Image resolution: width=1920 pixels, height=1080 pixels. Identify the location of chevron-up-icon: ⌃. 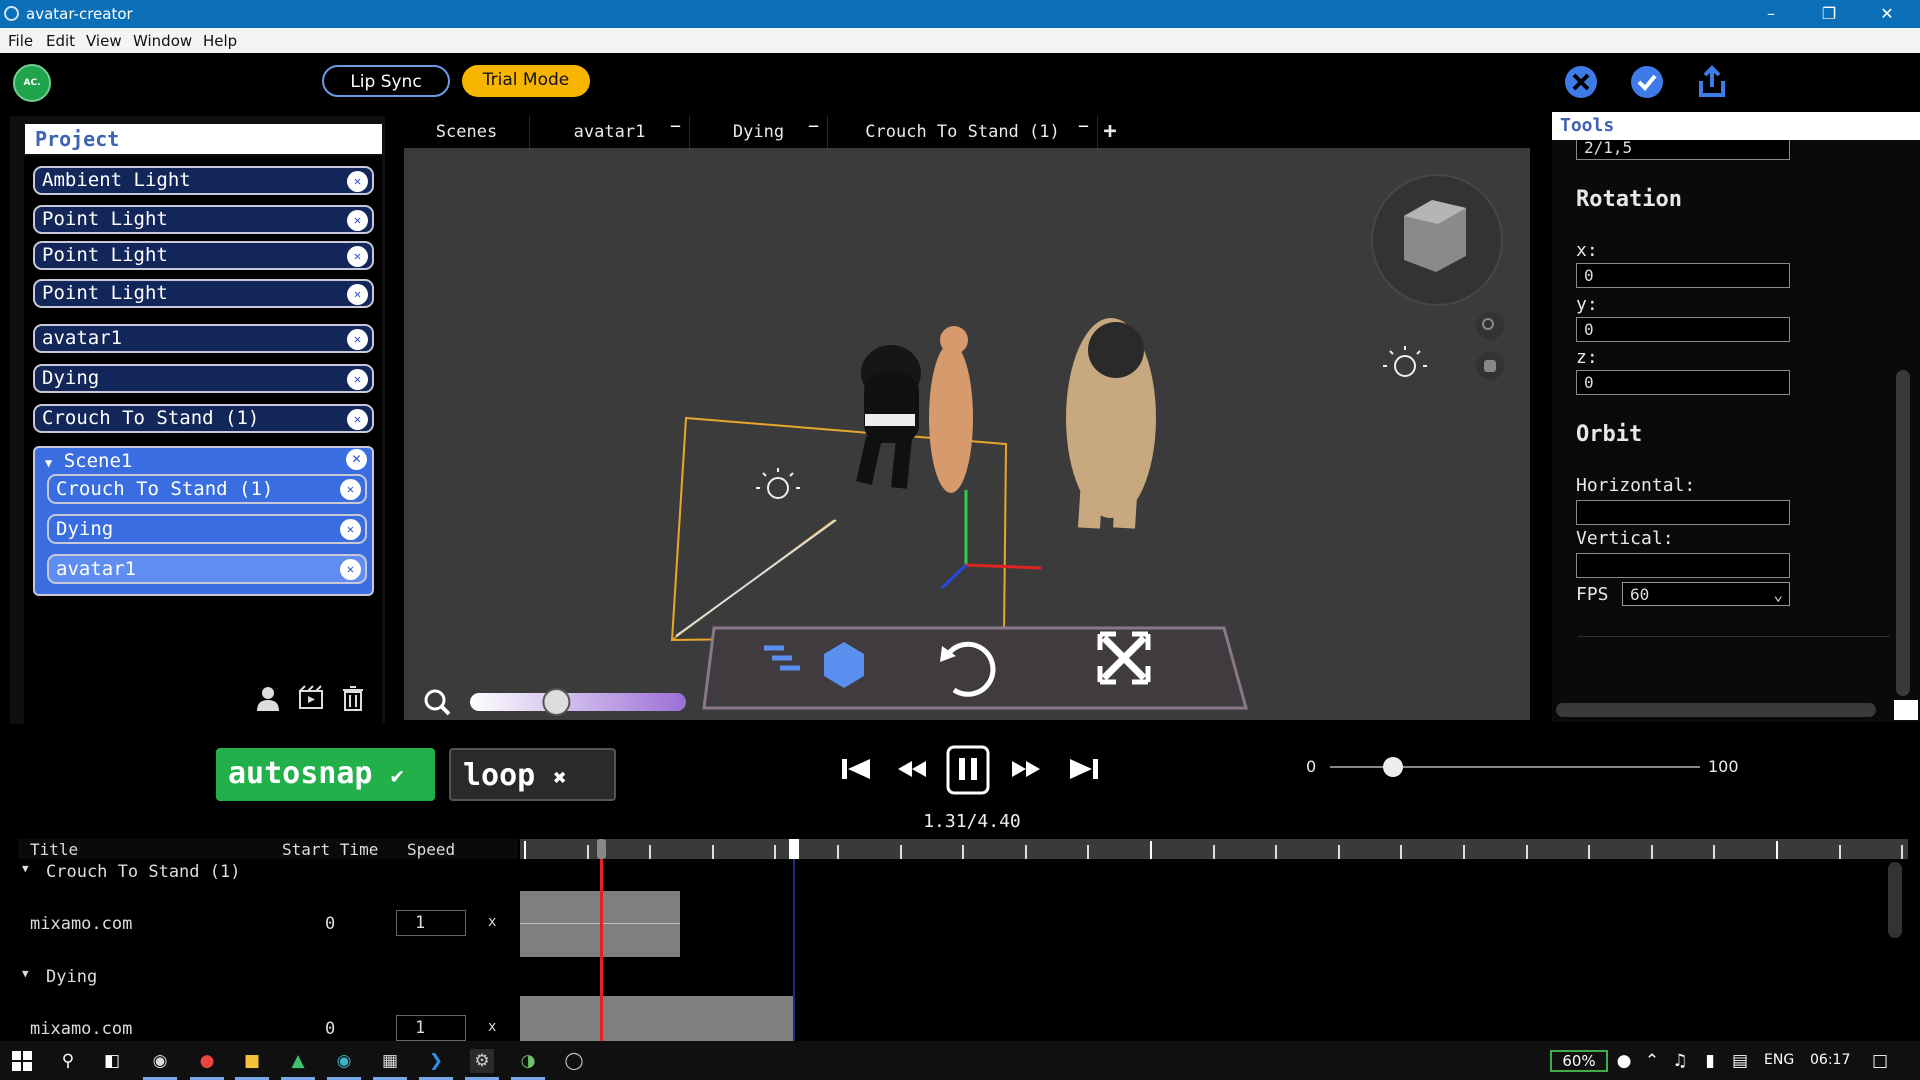
(1652, 1061).